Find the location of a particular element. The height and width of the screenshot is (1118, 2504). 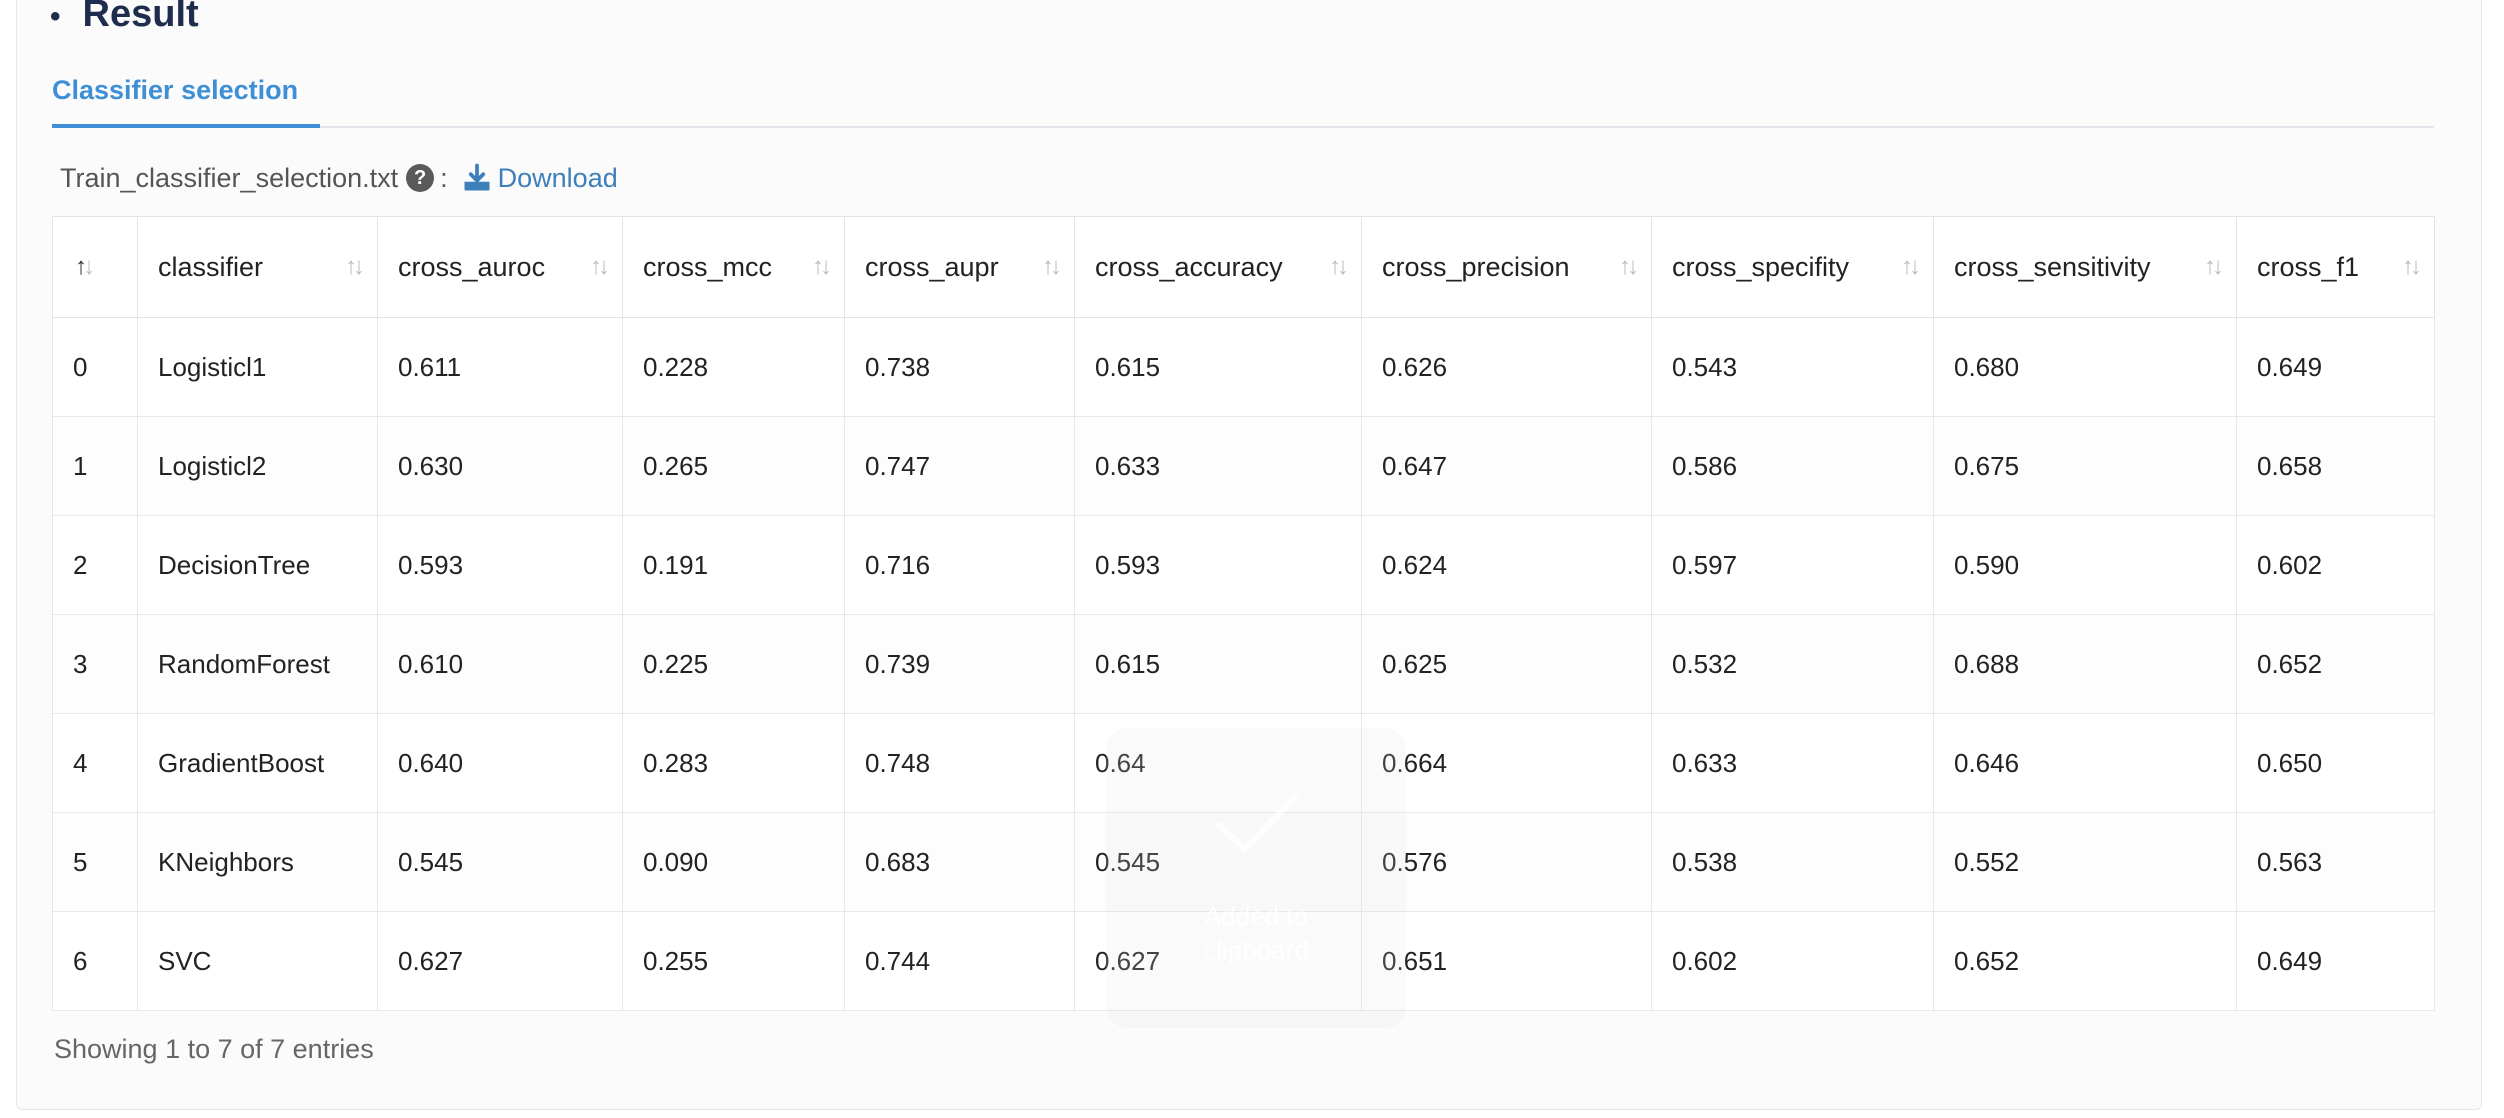

clipboard-toast: Added to clipboard is located at coordinates (1256, 878).